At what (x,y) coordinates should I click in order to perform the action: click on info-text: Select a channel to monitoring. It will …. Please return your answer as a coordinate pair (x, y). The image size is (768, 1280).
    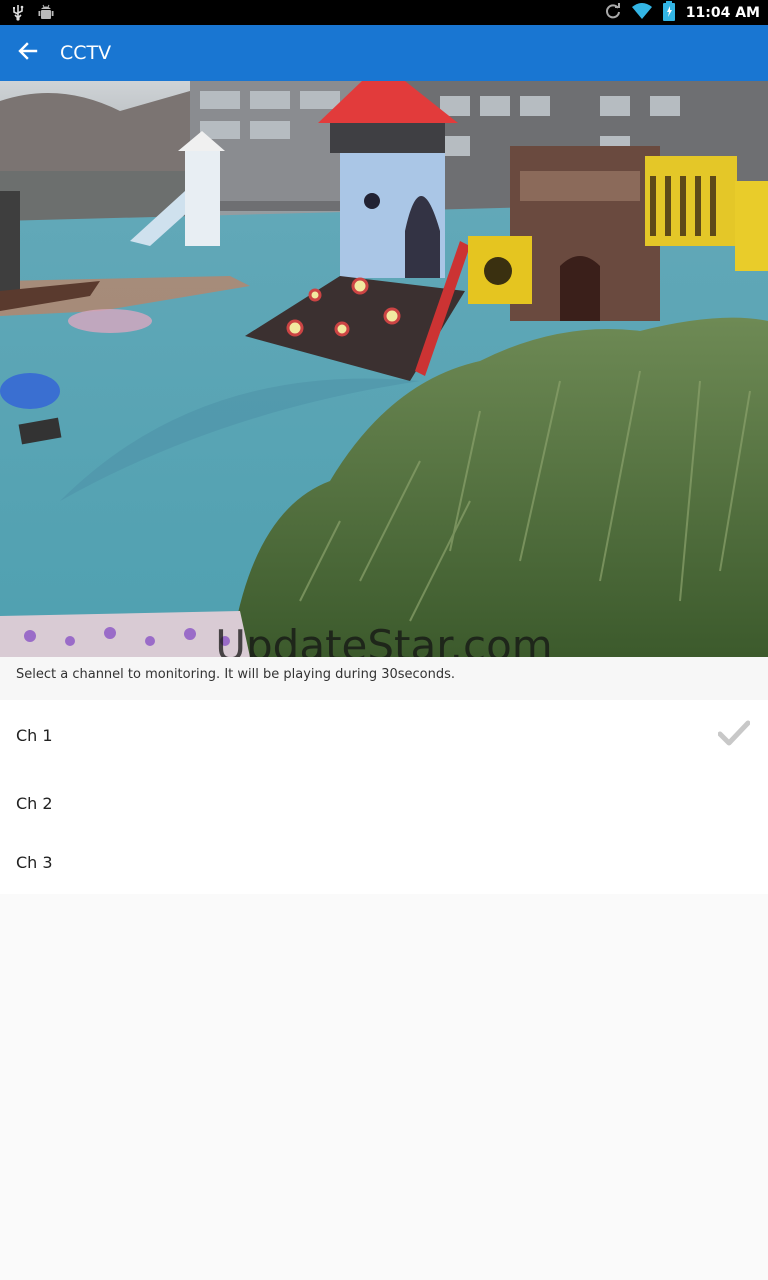
    Looking at the image, I should click on (384, 678).